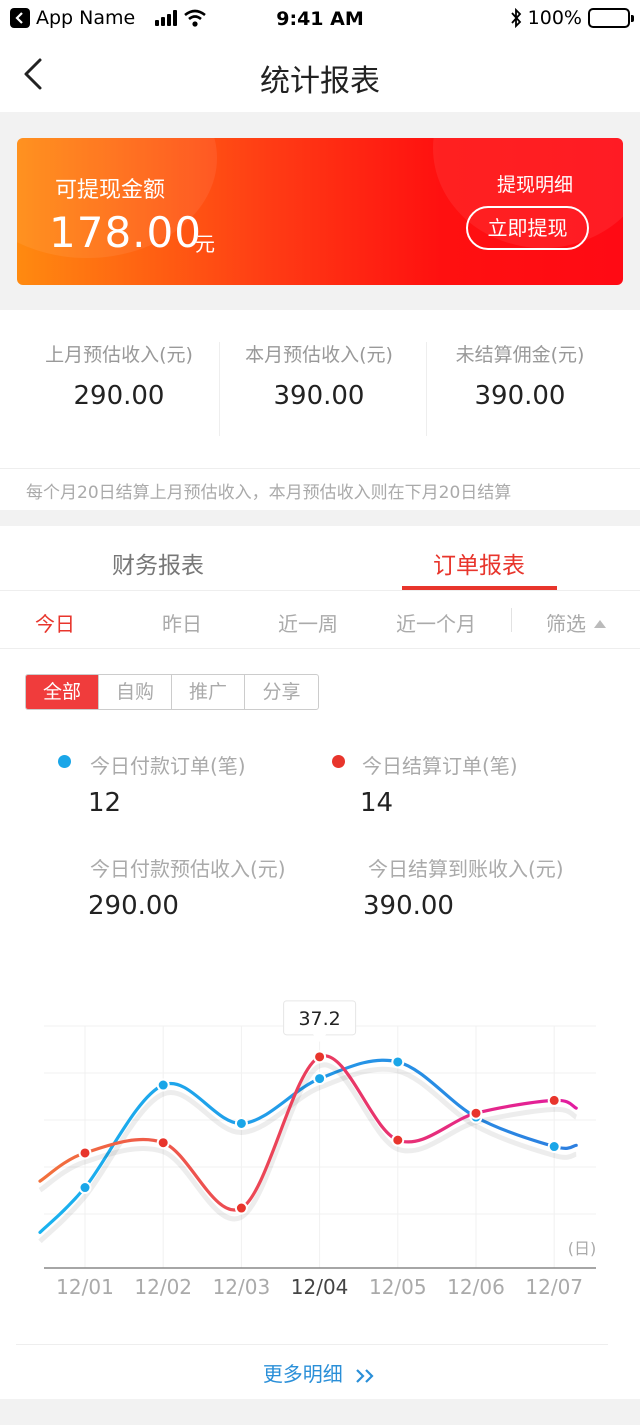  What do you see at coordinates (119, 396) in the screenshot?
I see `stat-value: 290.00` at bounding box center [119, 396].